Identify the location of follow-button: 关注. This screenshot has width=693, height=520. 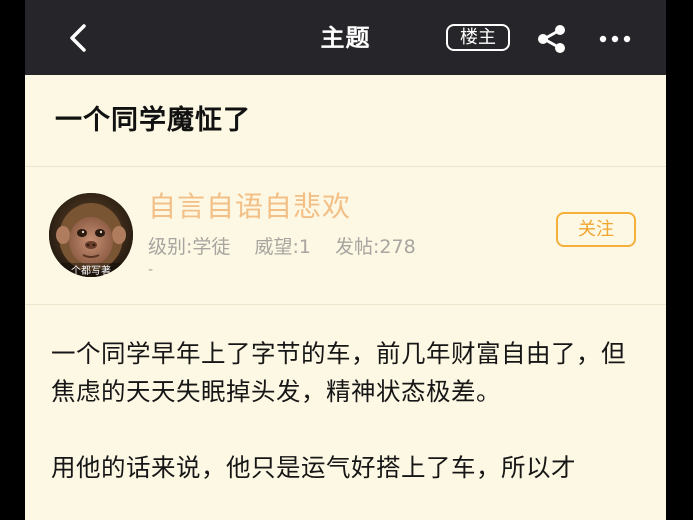
(596, 229).